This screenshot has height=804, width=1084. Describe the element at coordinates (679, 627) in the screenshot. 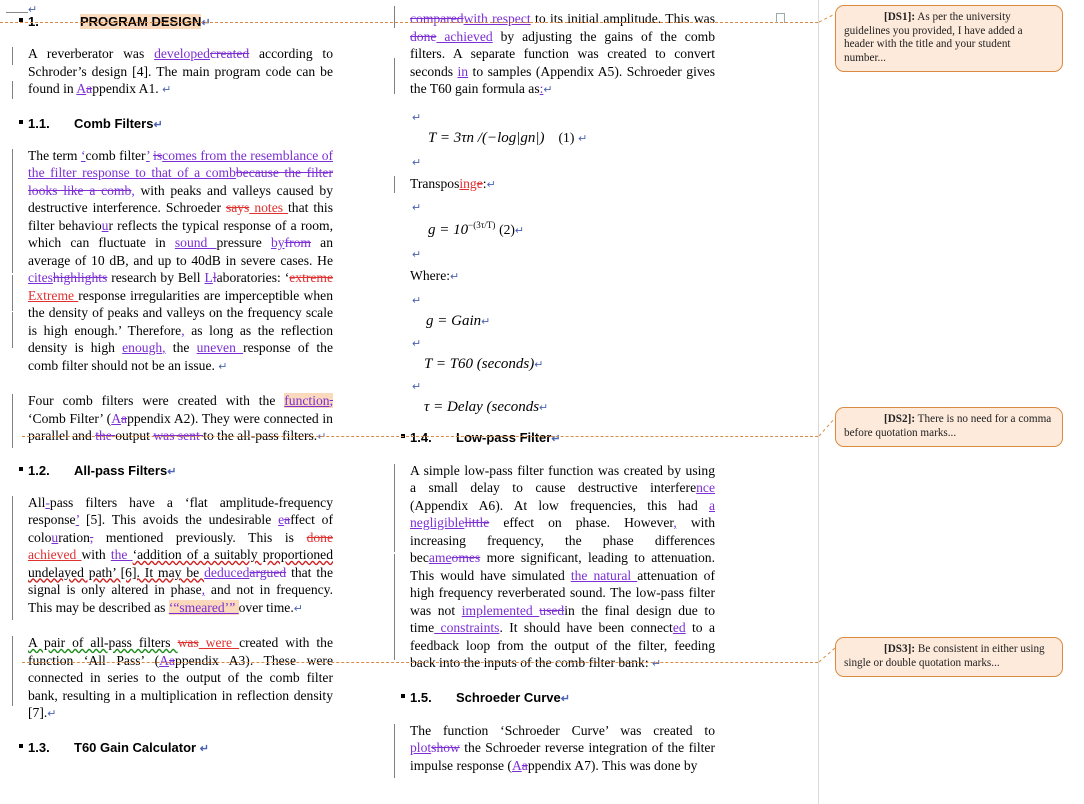

I see `insertion: ed` at that location.